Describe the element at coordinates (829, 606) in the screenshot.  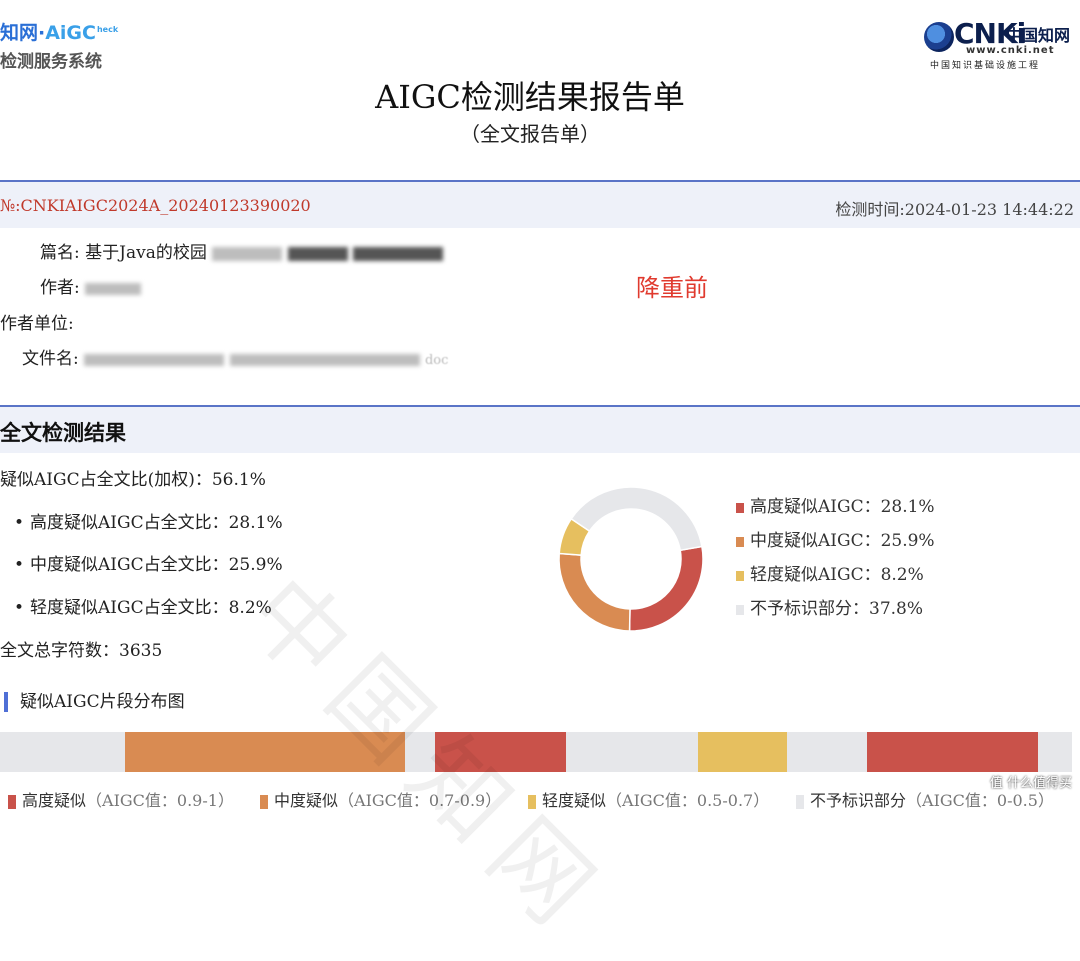
I see `legend-item-none: 不予标识部分：37.8%` at that location.